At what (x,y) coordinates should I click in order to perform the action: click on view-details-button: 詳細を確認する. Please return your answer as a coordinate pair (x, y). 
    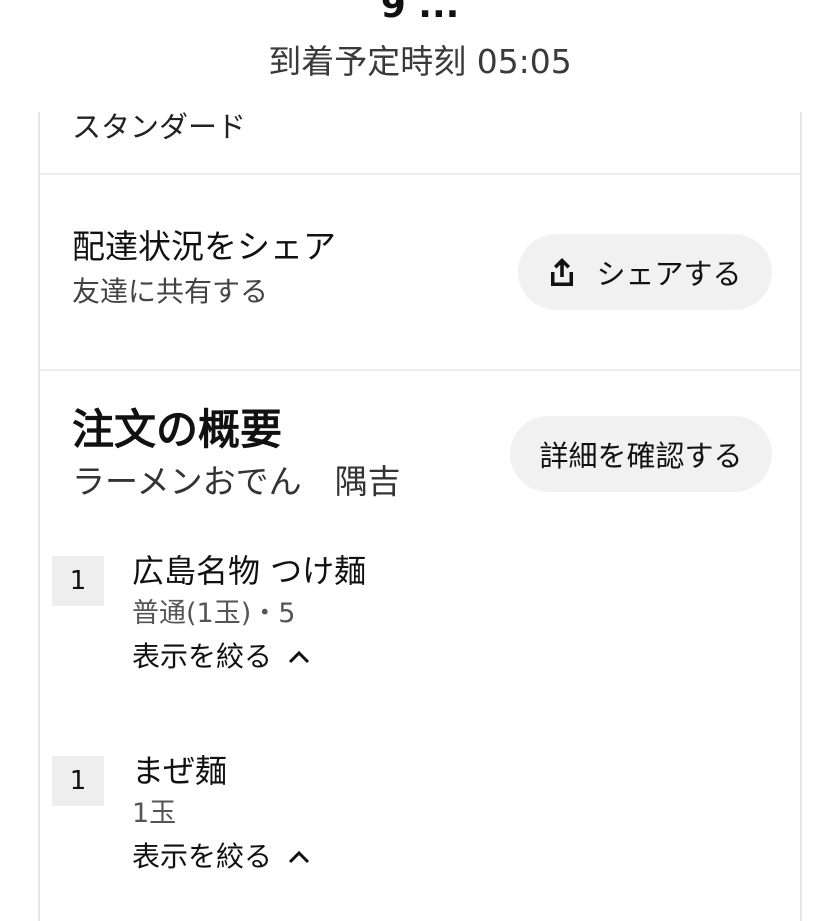
    Looking at the image, I should click on (641, 454).